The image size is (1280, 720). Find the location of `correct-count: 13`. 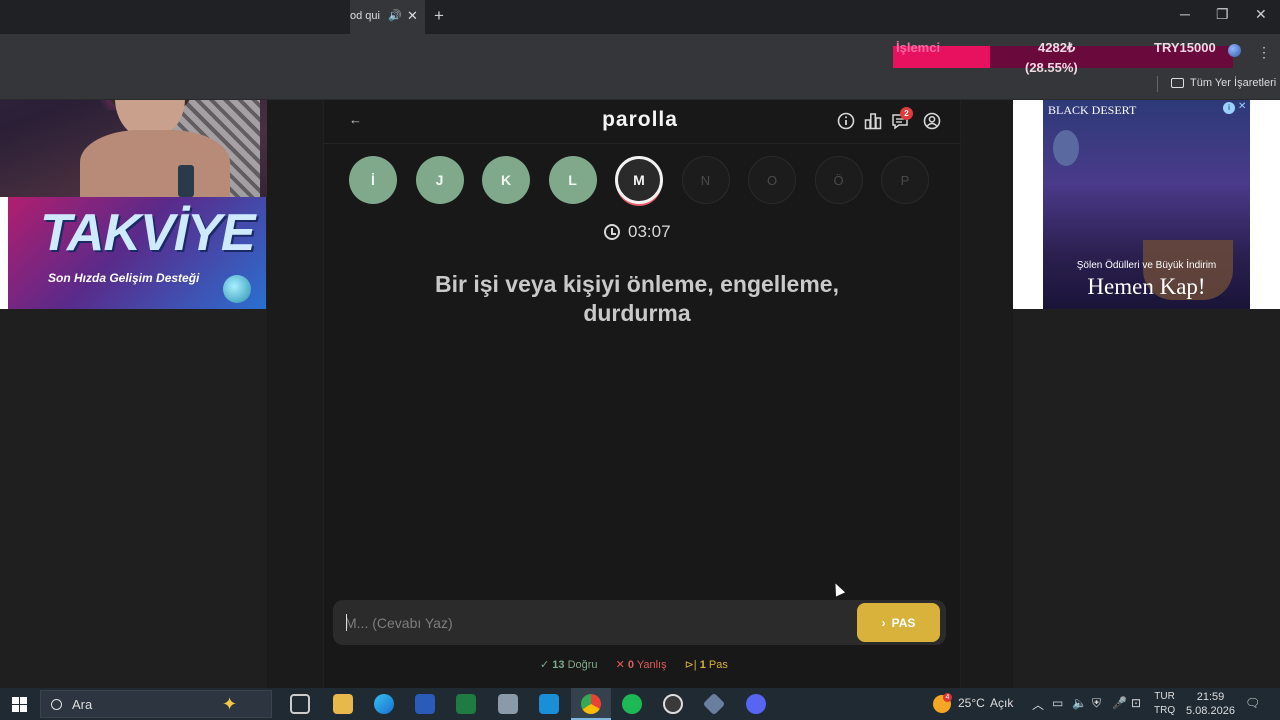

correct-count: 13 is located at coordinates (558, 665).